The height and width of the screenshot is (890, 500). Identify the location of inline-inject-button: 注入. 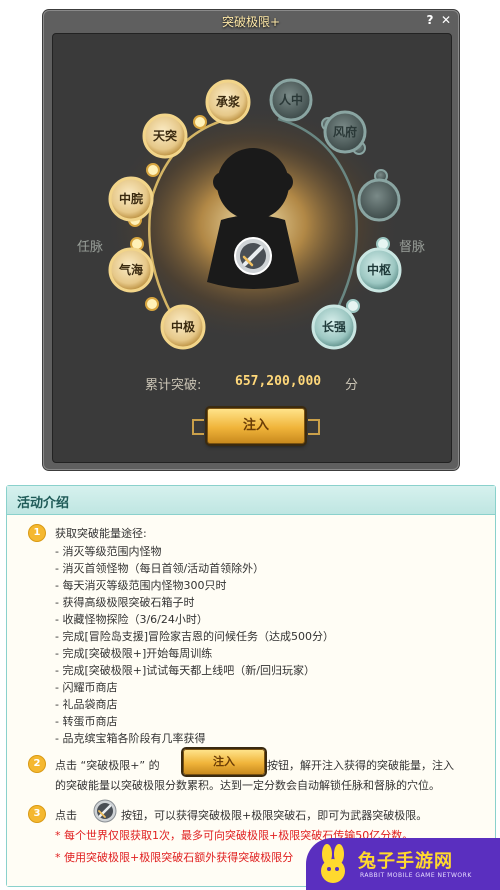
(224, 762).